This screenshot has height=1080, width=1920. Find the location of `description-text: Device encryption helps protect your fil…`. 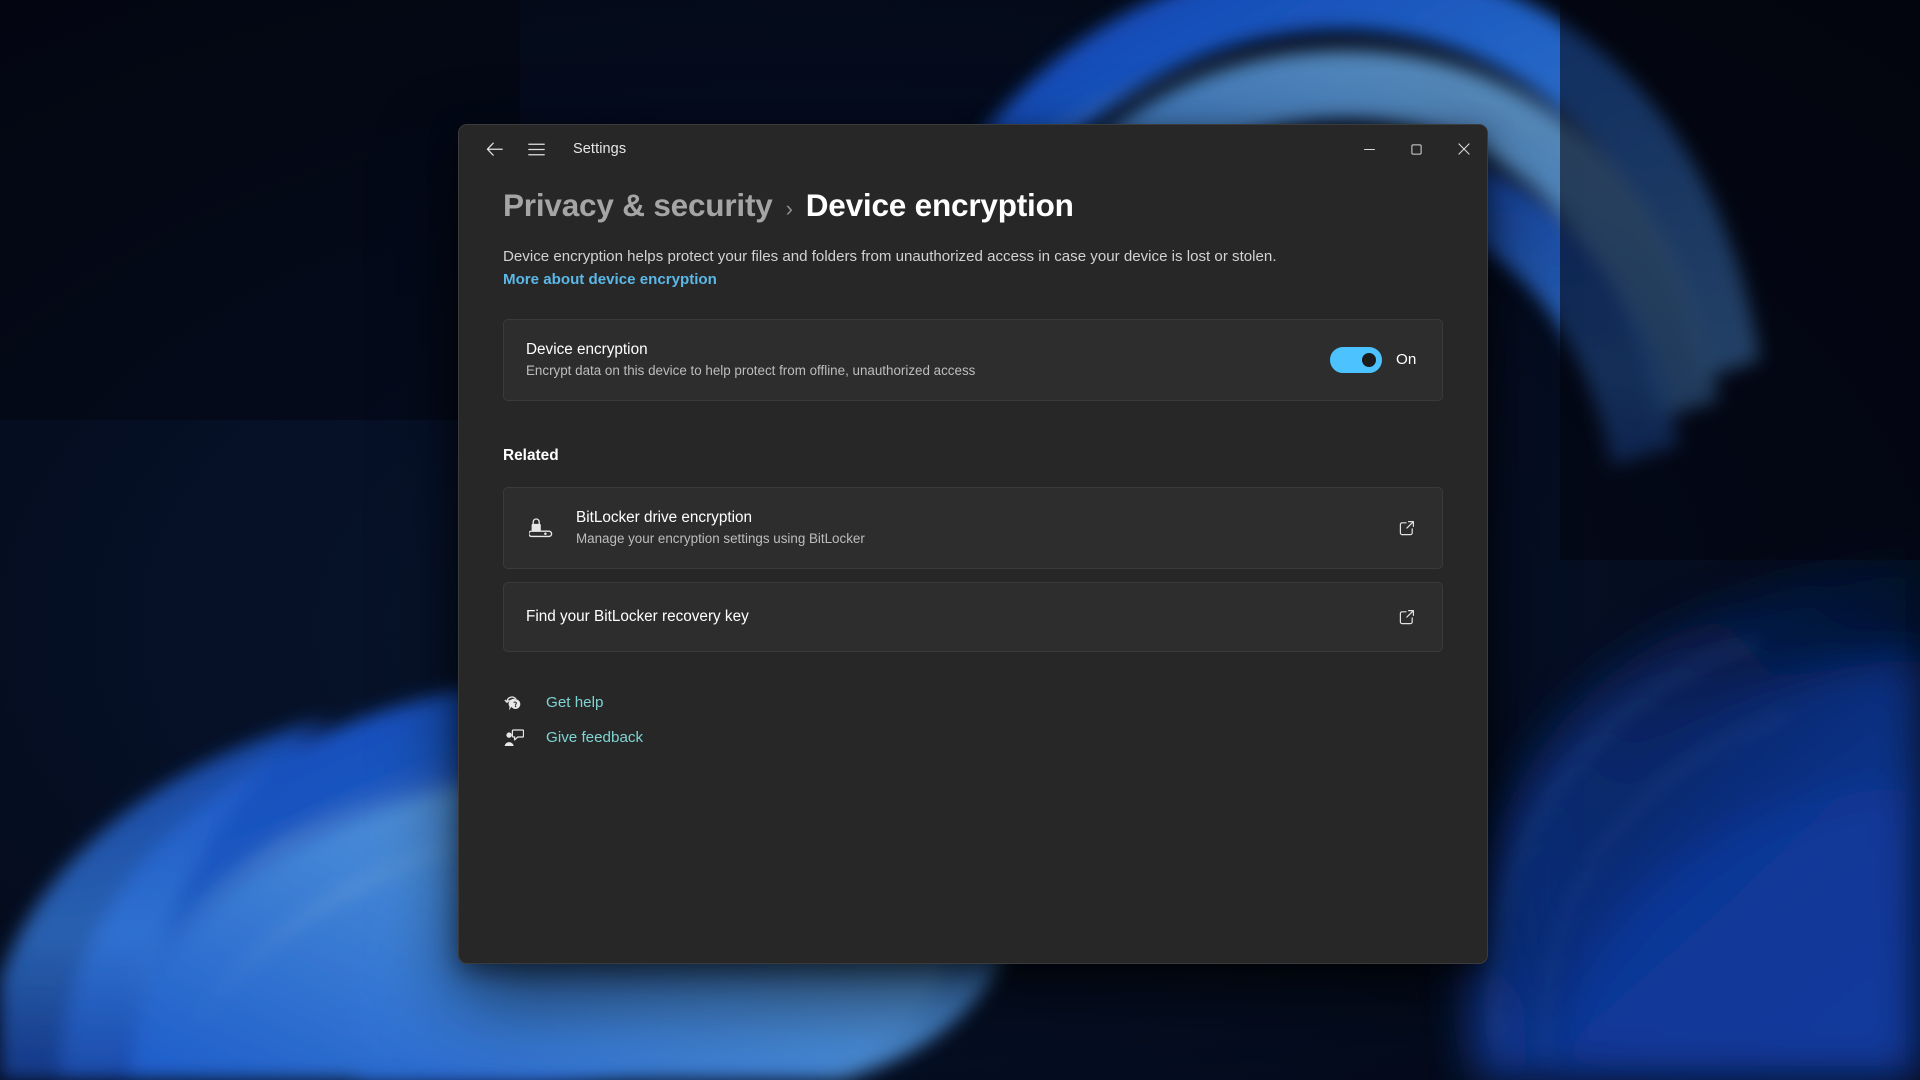

description-text: Device encryption helps protect your fil… is located at coordinates (890, 256).